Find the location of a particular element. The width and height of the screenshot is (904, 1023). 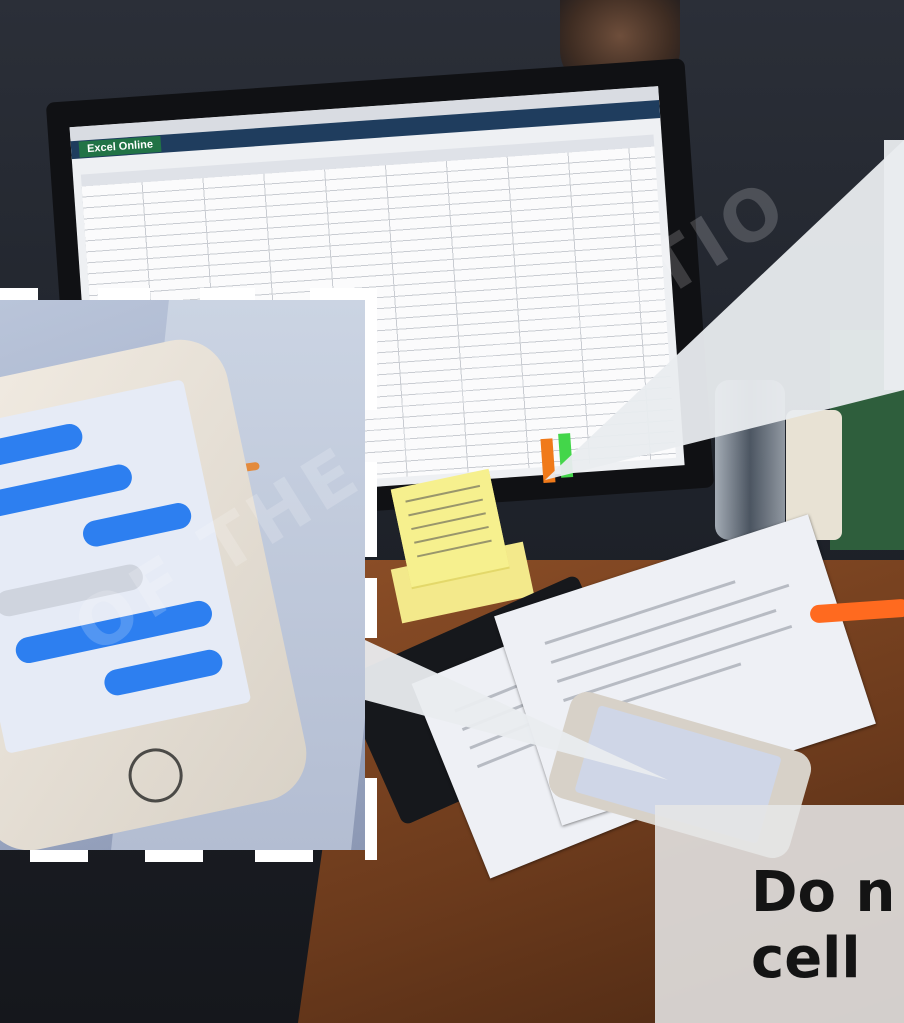

caption-text: Do n cell is located at coordinates (823, 925).